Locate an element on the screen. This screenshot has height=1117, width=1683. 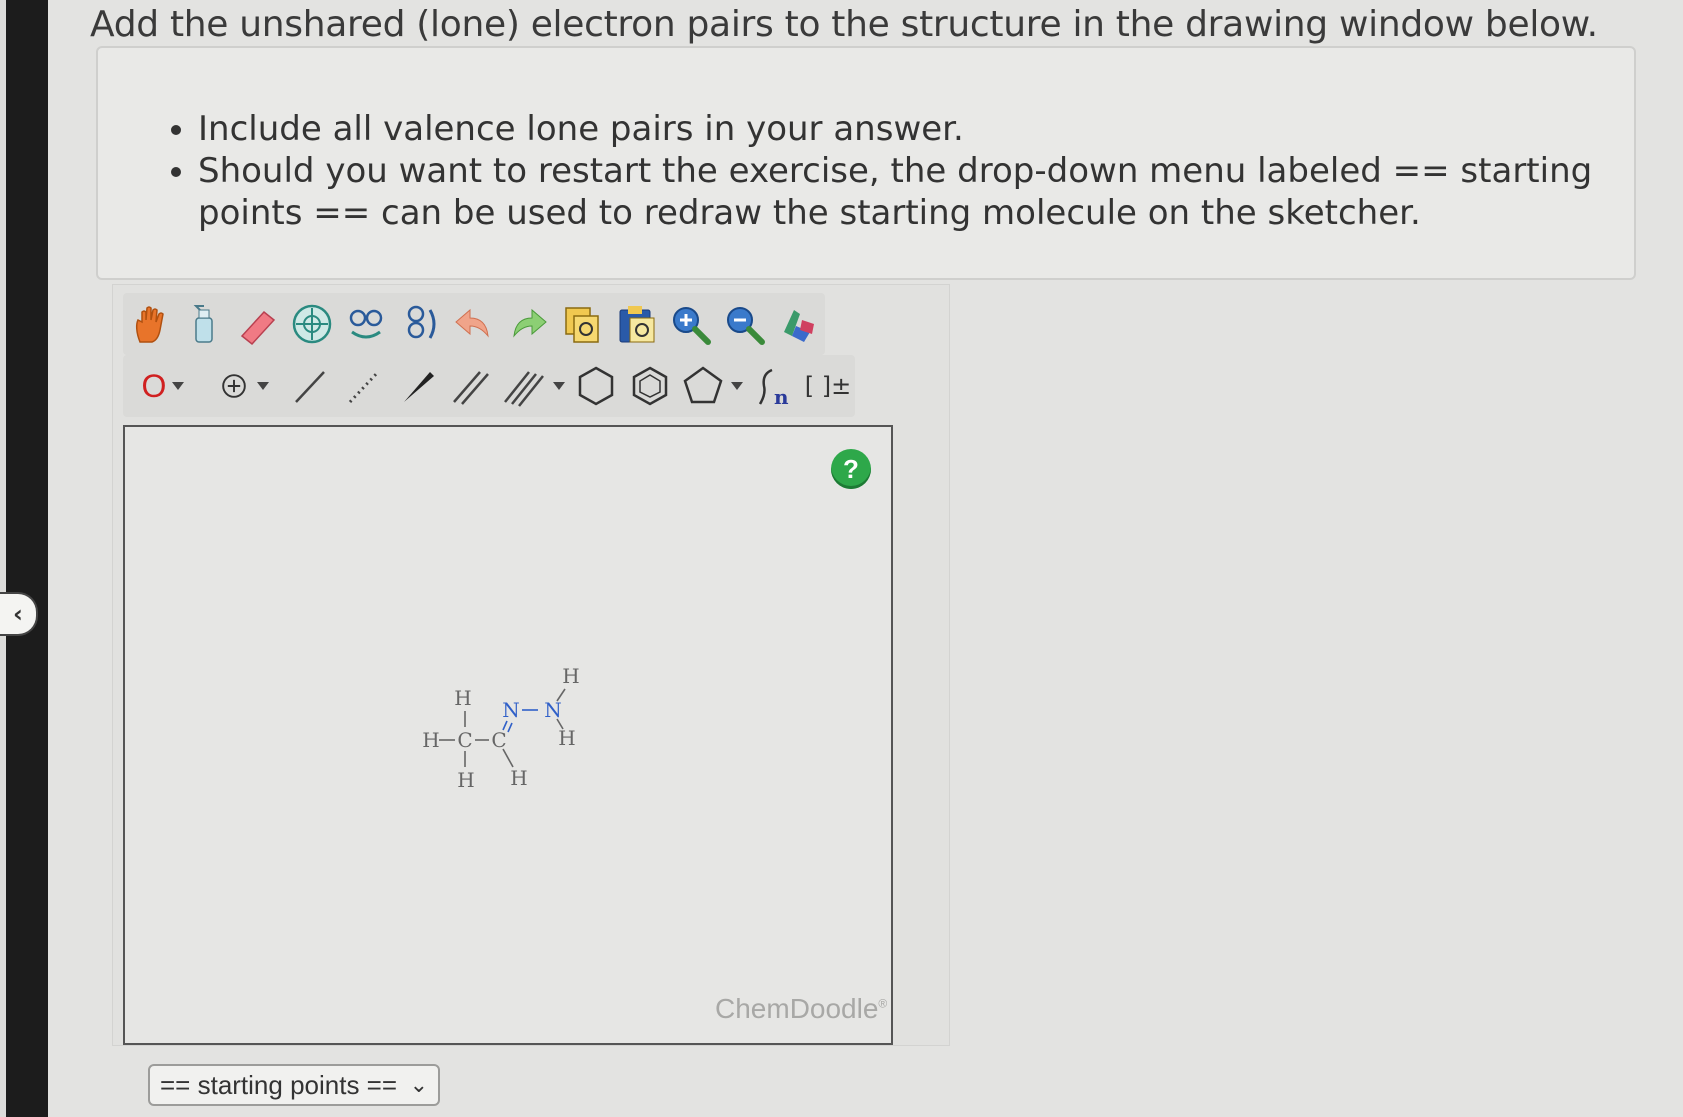
triple-bond-icon is located at coordinates (524, 389).